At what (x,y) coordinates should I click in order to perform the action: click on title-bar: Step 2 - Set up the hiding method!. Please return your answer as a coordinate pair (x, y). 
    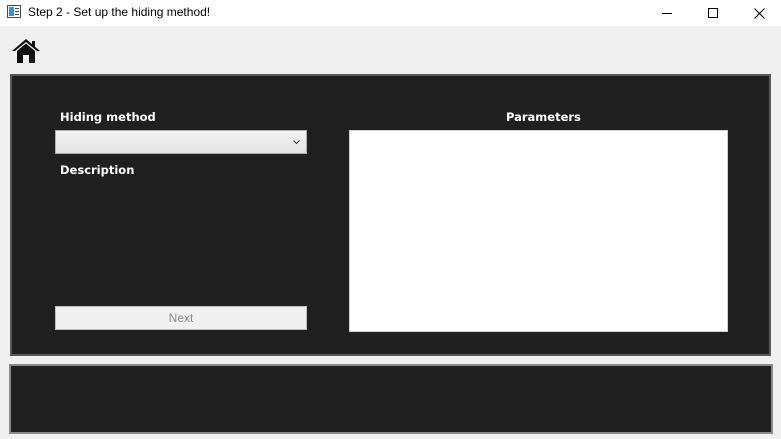
    Looking at the image, I should click on (390, 13).